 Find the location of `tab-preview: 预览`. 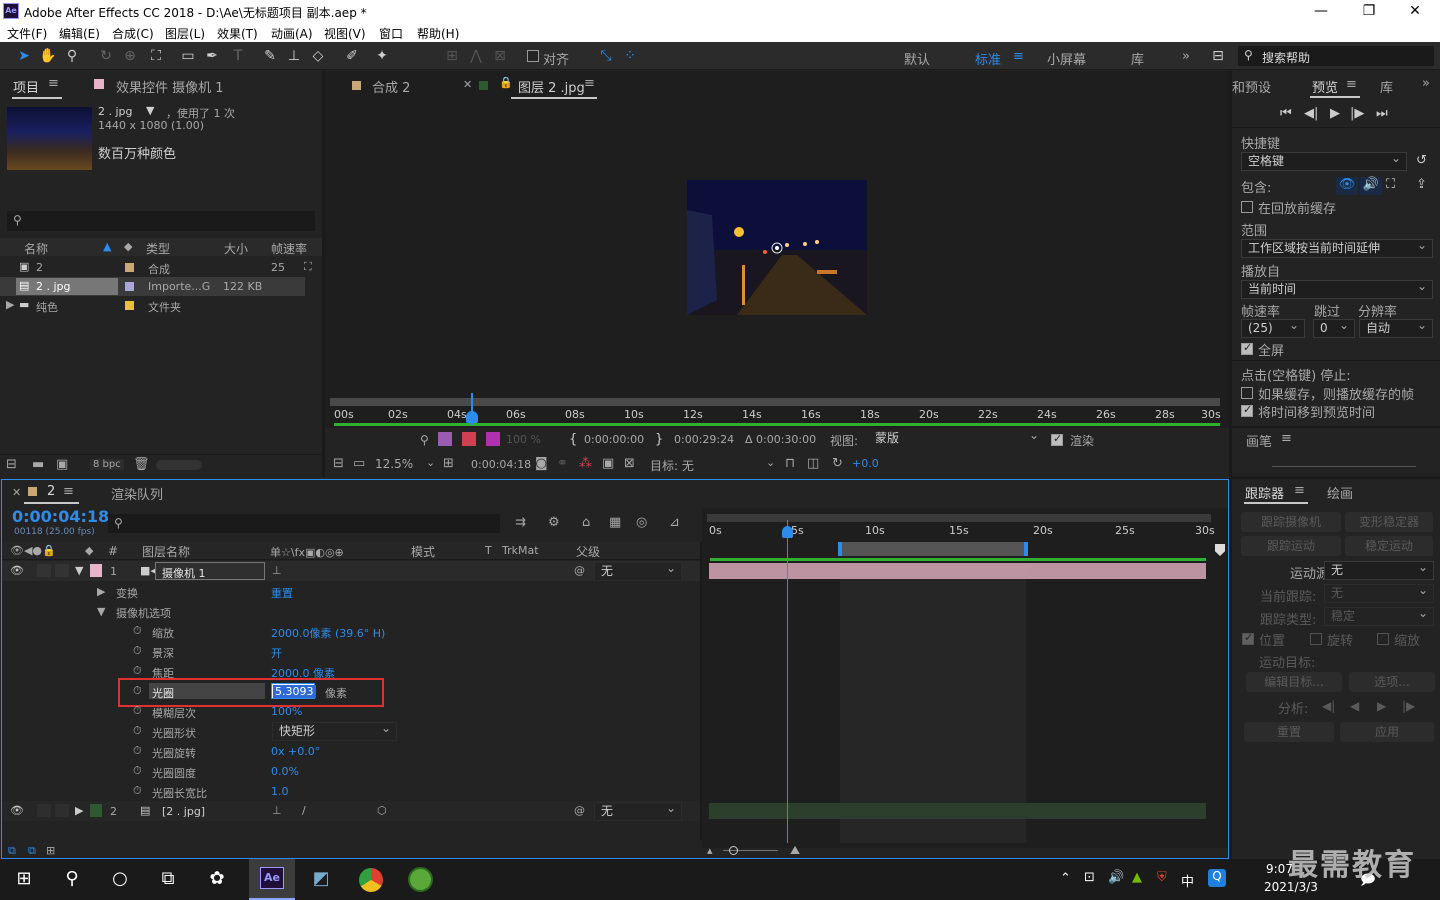

tab-preview: 预览 is located at coordinates (1325, 86).